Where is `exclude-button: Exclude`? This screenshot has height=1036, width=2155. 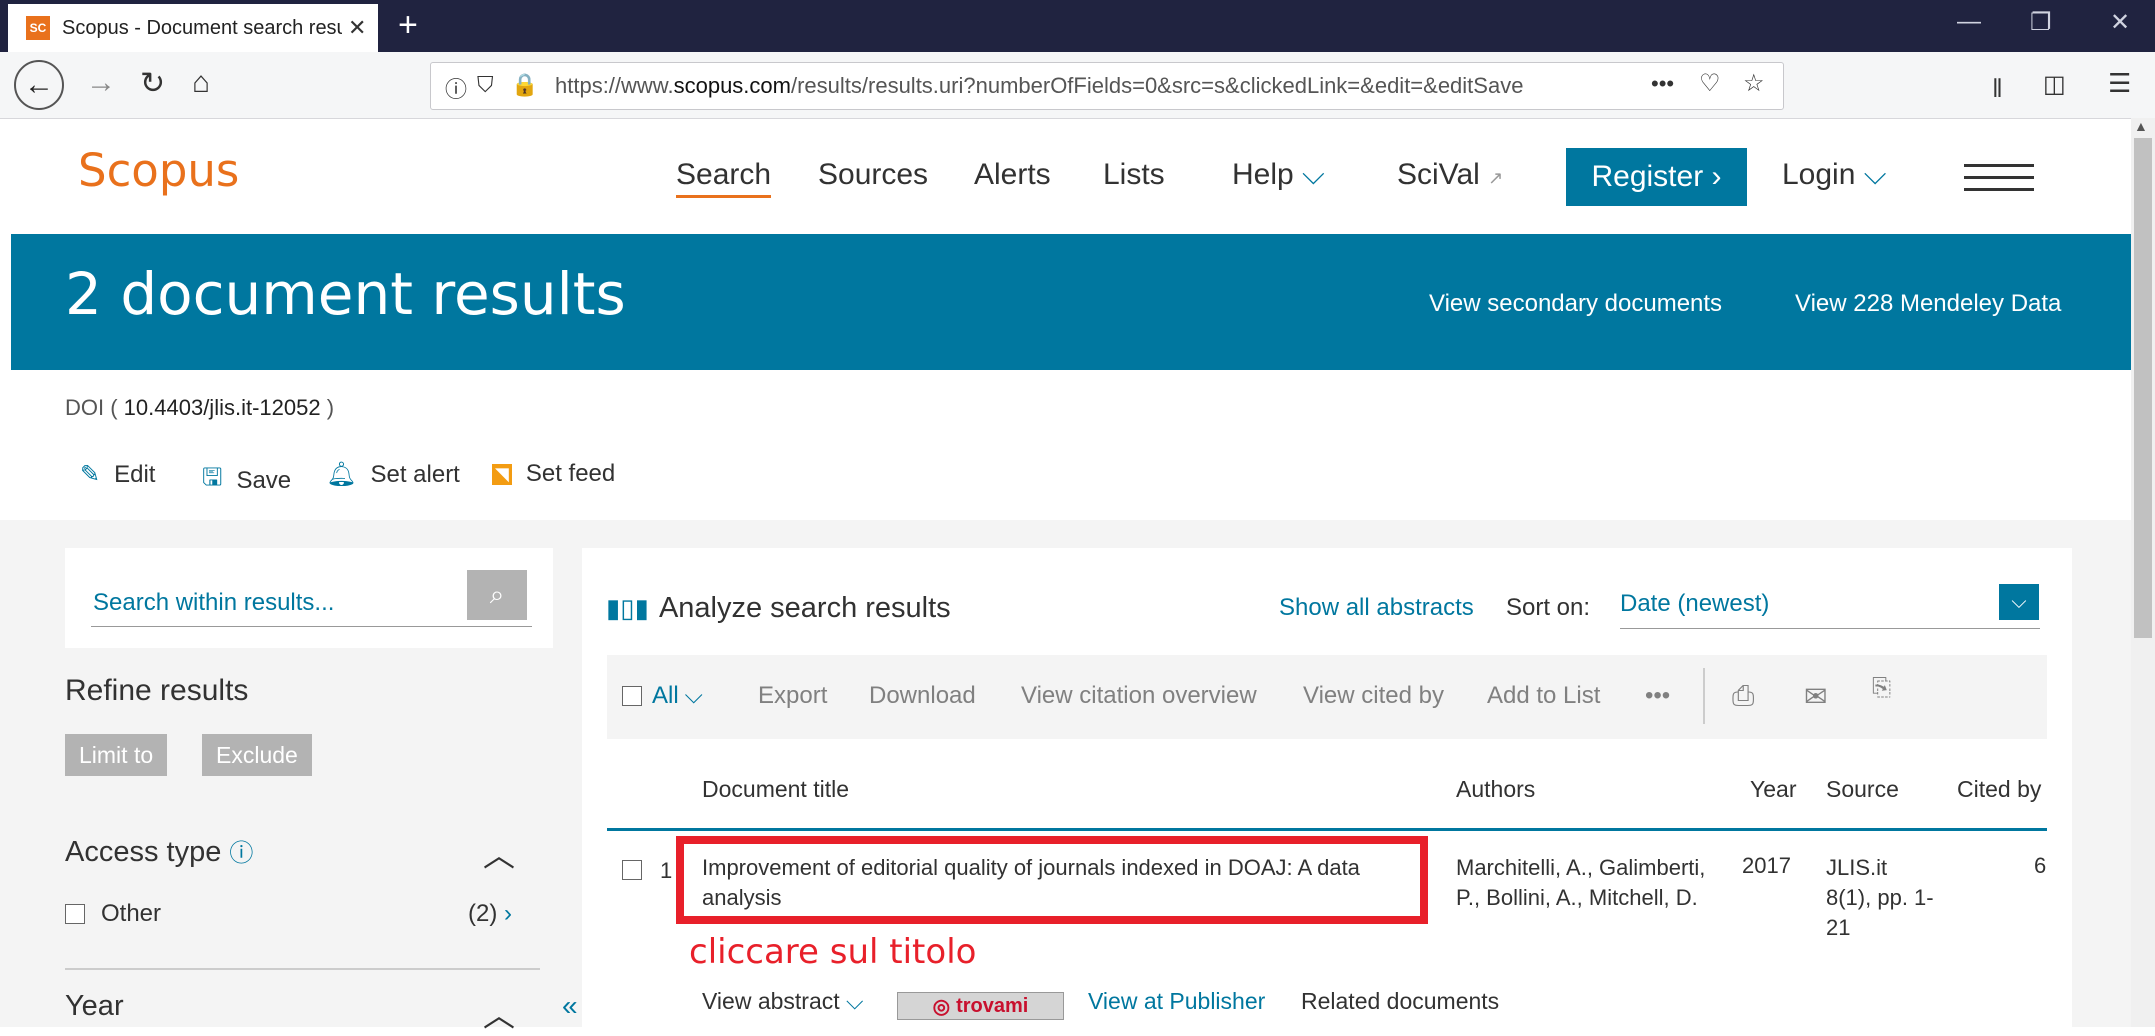 exclude-button: Exclude is located at coordinates (257, 755).